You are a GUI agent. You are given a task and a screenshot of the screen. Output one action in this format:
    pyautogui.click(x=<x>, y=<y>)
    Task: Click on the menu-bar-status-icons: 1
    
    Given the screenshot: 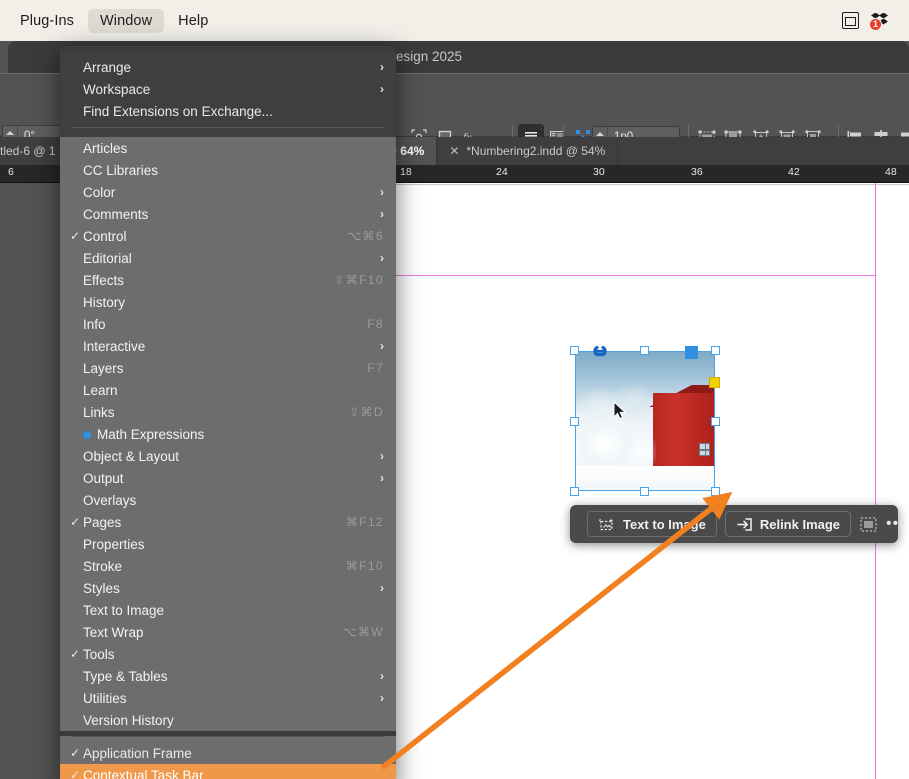 What is the action you would take?
    pyautogui.click(x=875, y=21)
    